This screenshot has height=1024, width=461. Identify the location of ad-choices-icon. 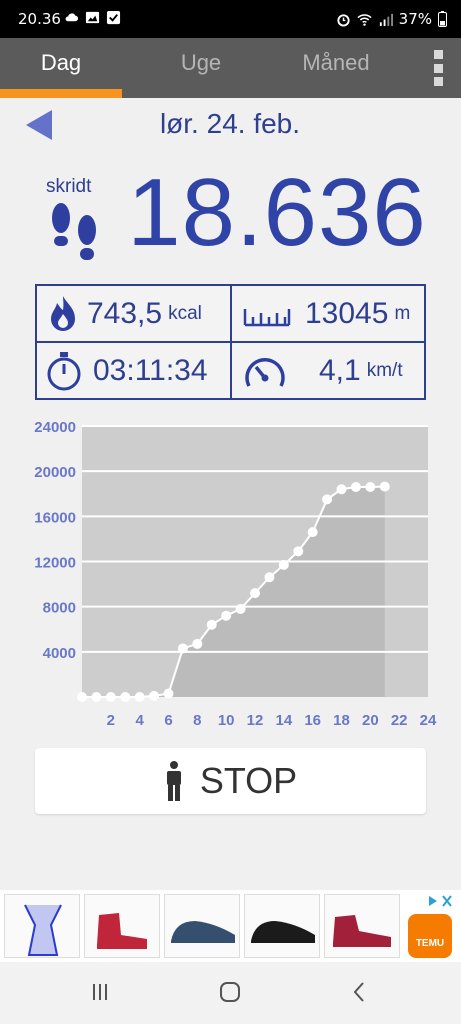
(441, 901).